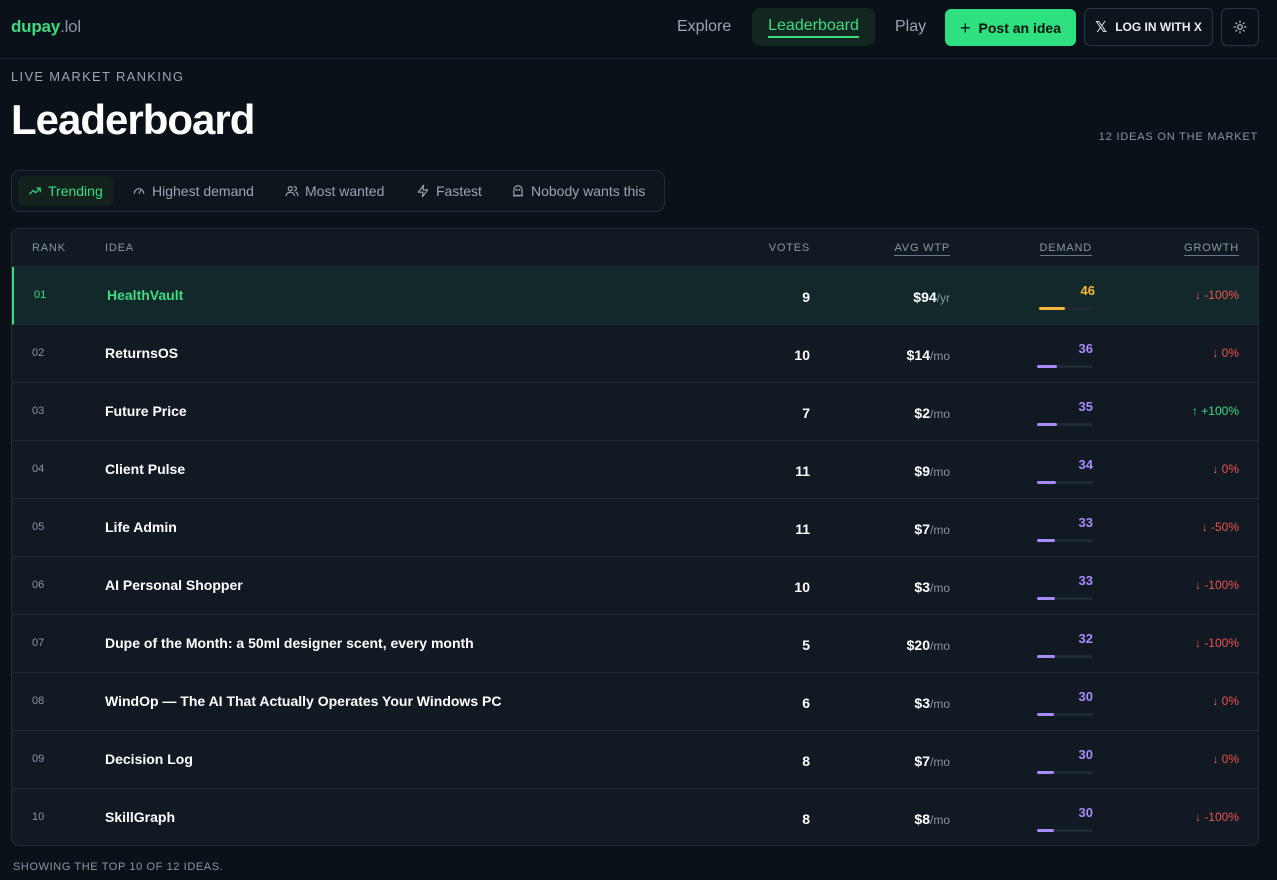 This screenshot has width=1277, height=880. What do you see at coordinates (1085, 812) in the screenshot?
I see `demand-score: 30` at bounding box center [1085, 812].